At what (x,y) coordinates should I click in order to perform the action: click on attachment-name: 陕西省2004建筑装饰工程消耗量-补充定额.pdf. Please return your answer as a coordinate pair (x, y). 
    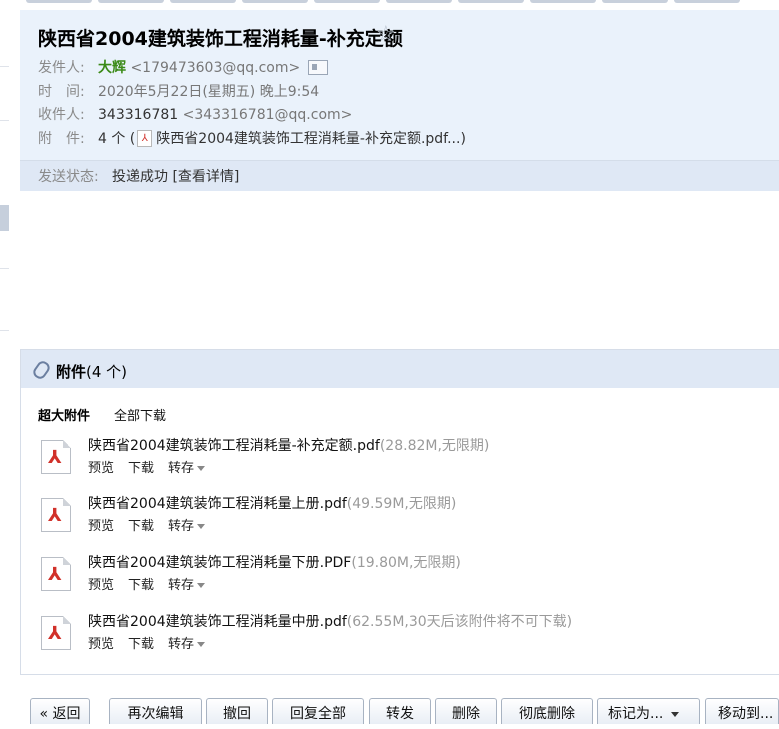
    Looking at the image, I should click on (234, 446).